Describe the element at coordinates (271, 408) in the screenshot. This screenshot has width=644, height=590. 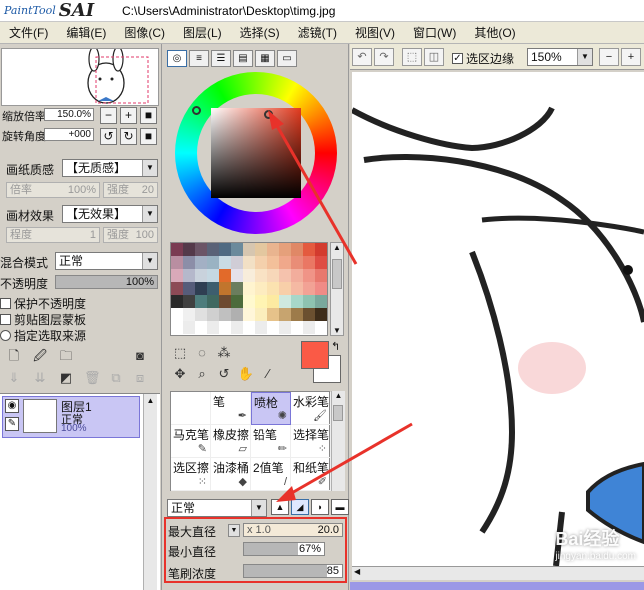
I see `tool-airbrush: 喷枪 ✺` at that location.